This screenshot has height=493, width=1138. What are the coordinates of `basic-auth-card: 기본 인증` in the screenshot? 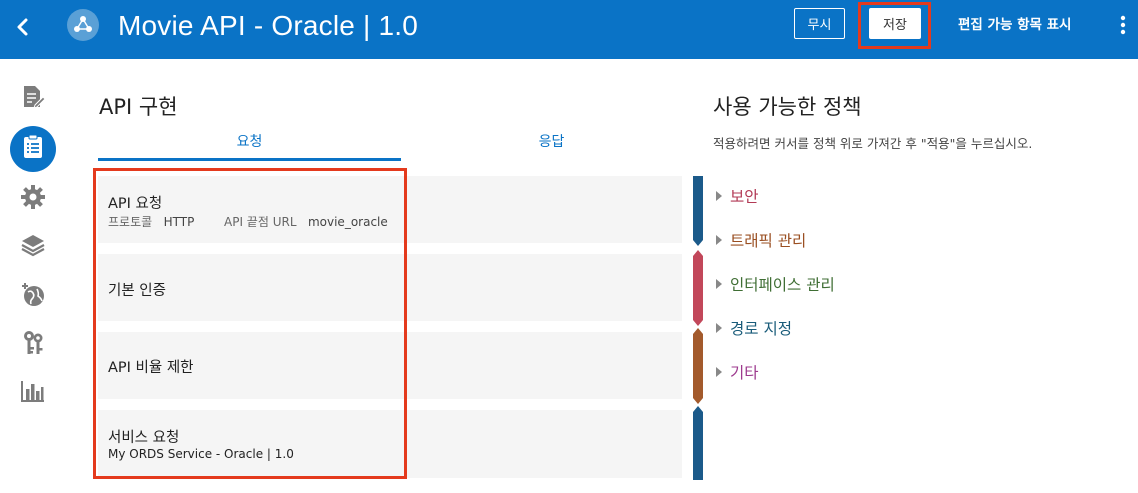 It's located at (390, 287).